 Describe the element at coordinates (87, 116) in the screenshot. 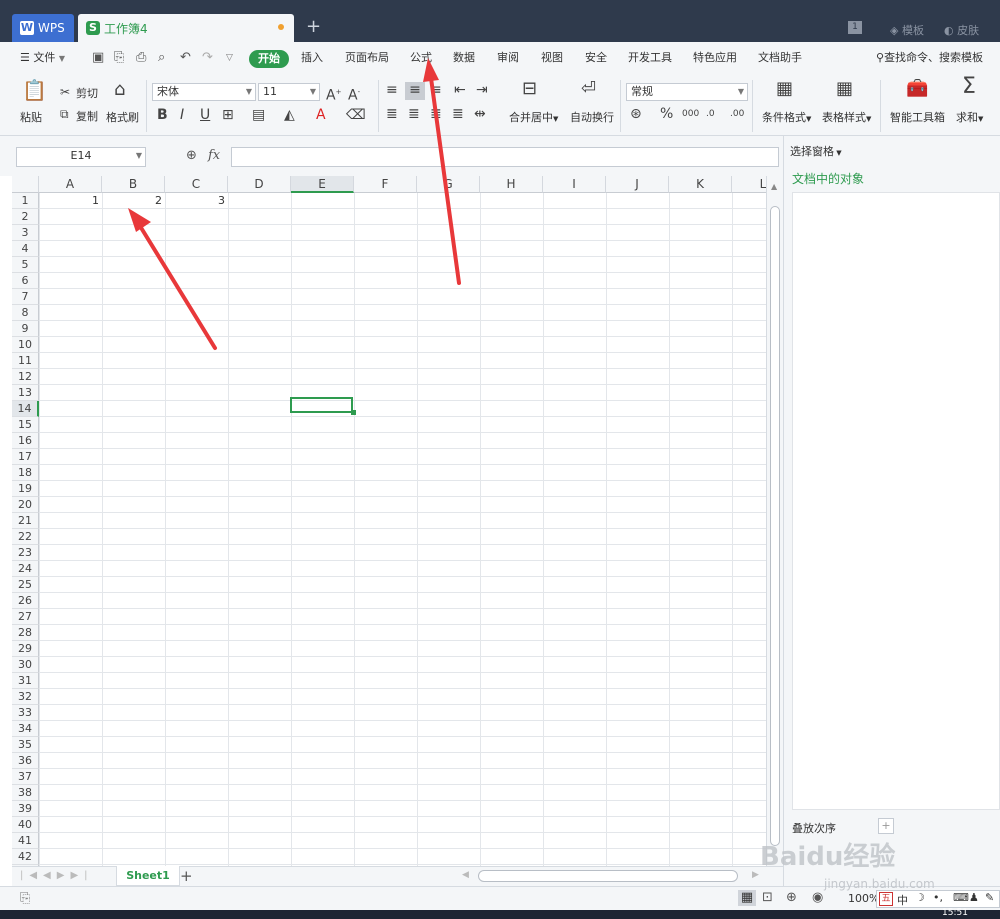

I see `copy-button: 复制` at that location.